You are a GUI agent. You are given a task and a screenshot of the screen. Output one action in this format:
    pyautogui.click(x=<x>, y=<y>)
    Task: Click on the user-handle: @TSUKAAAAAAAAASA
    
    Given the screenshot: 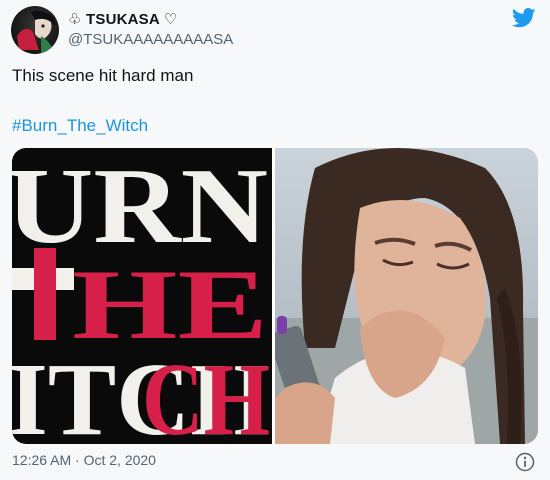 What is the action you would take?
    pyautogui.click(x=150, y=39)
    